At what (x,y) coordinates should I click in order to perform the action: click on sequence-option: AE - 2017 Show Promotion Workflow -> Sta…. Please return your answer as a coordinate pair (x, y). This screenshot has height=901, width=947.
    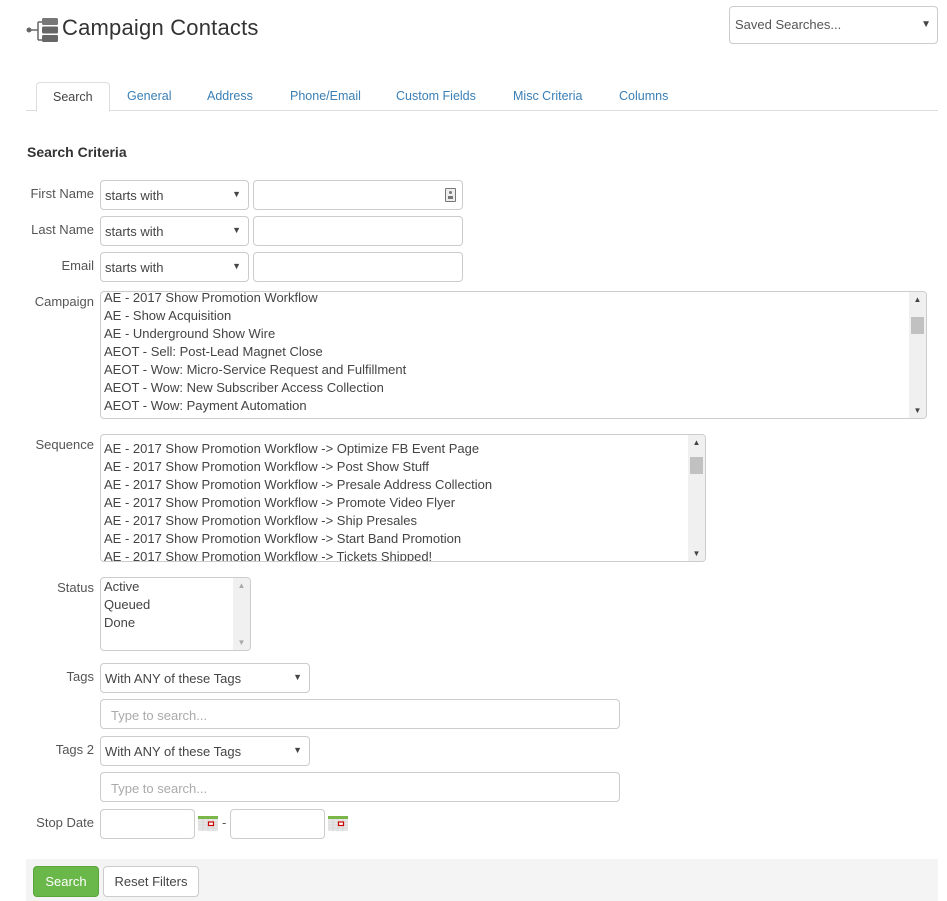
    Looking at the image, I should click on (395, 539).